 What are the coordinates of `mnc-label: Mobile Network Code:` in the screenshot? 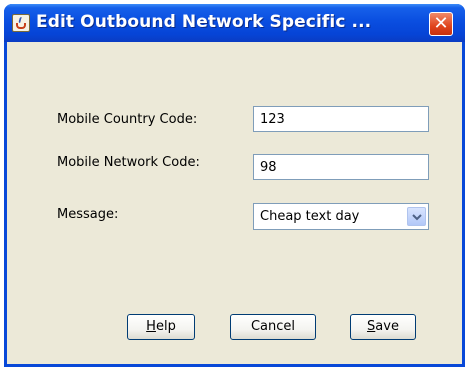 It's located at (128, 162).